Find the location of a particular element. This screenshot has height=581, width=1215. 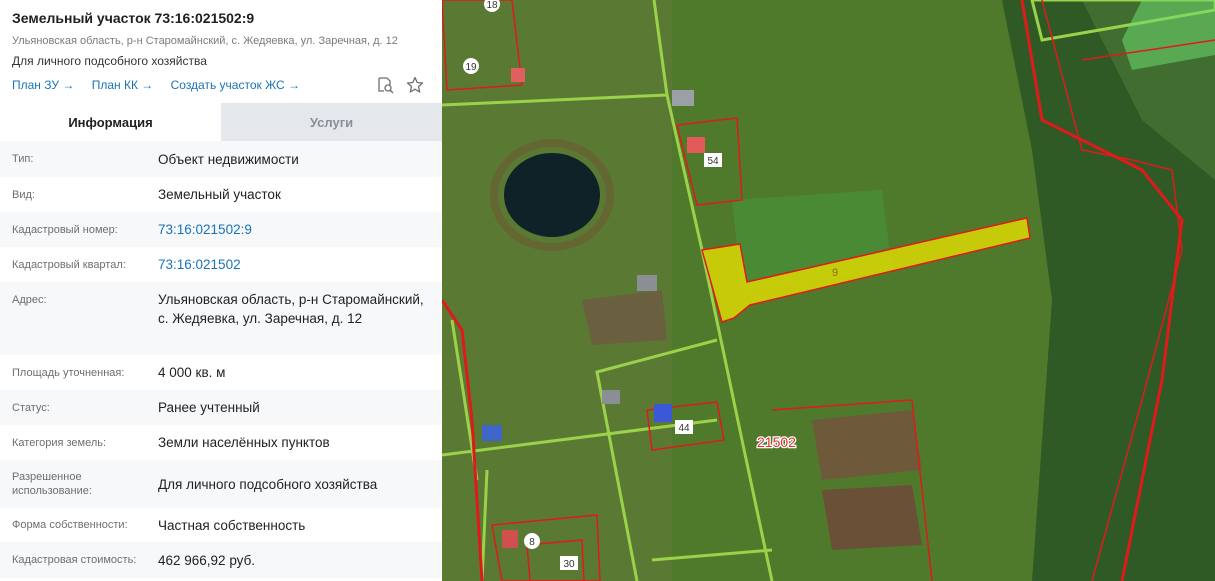

search-document-icon is located at coordinates (385, 85).